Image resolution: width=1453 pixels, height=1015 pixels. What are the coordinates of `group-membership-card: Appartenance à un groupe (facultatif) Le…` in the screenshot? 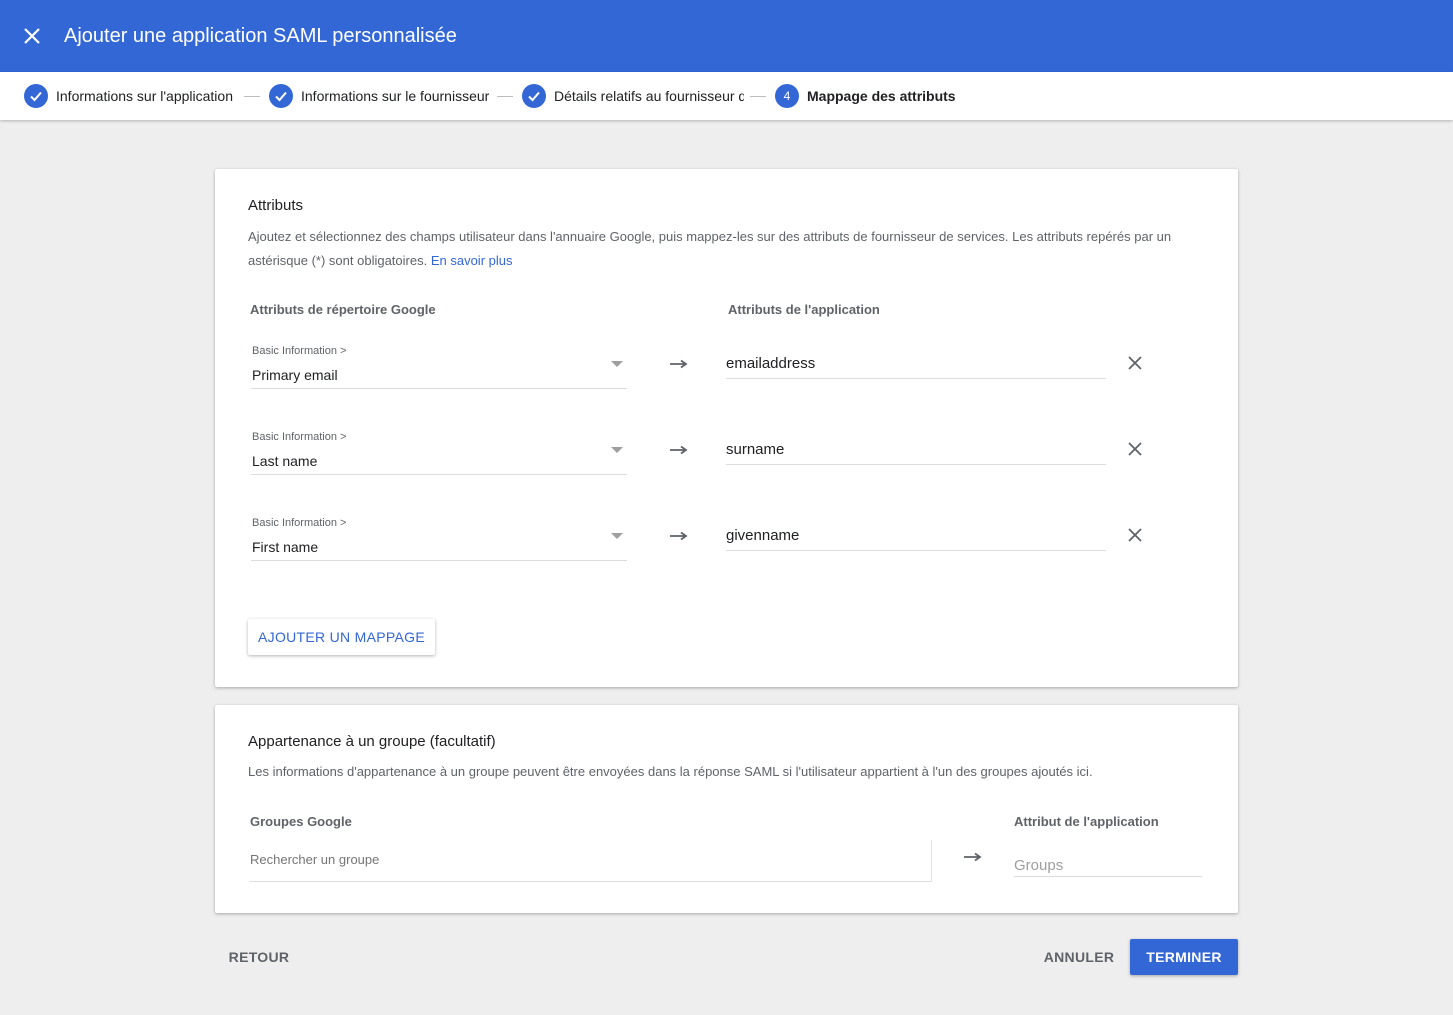 It's located at (726, 809).